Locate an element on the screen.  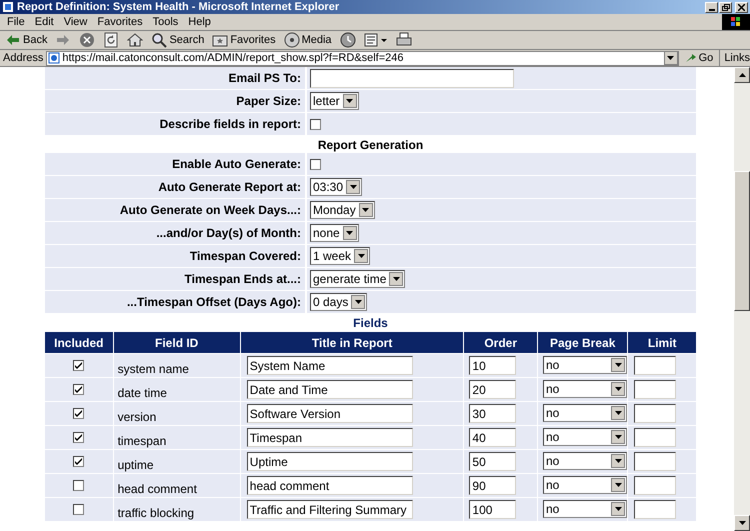
input-field: 50 is located at coordinates (492, 461).